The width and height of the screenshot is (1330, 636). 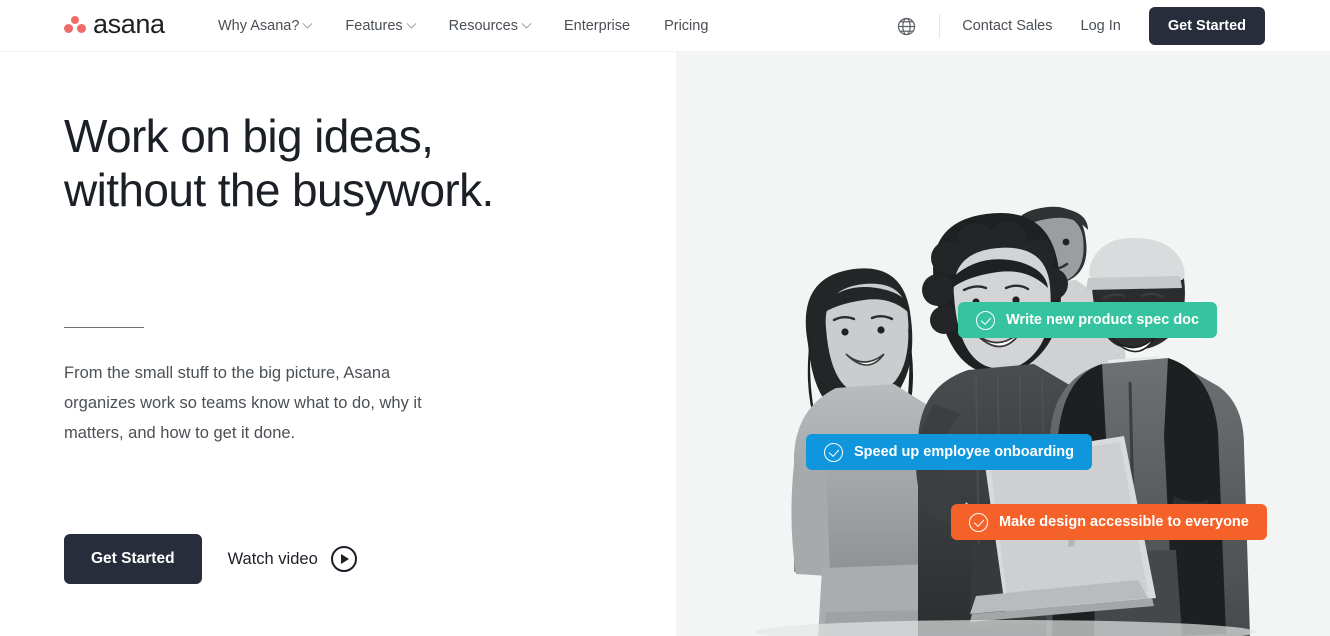 I want to click on nav-item-features: Features, so click(x=381, y=26).